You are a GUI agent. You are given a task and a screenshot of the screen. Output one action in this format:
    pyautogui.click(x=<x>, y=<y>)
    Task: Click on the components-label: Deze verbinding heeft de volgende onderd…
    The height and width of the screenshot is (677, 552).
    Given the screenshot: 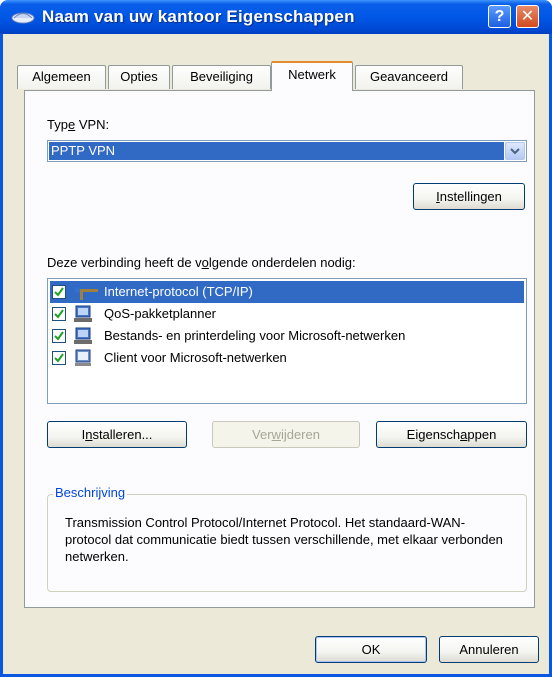 What is the action you would take?
    pyautogui.click(x=201, y=262)
    